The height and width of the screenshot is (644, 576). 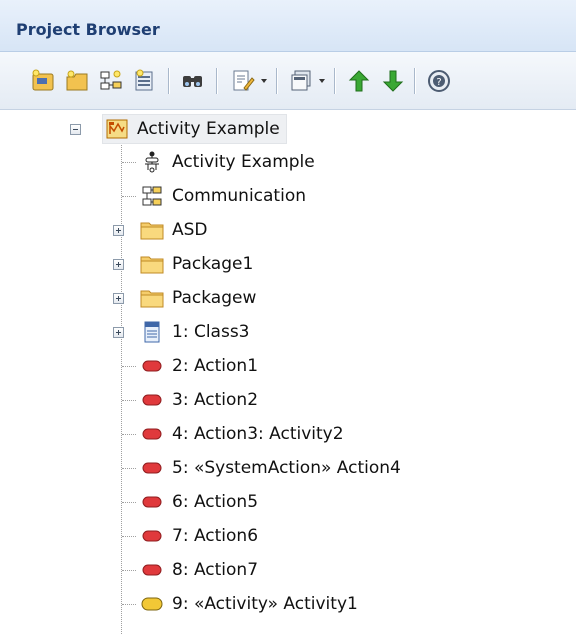 I want to click on new-diagram-icon, so click(x=111, y=81).